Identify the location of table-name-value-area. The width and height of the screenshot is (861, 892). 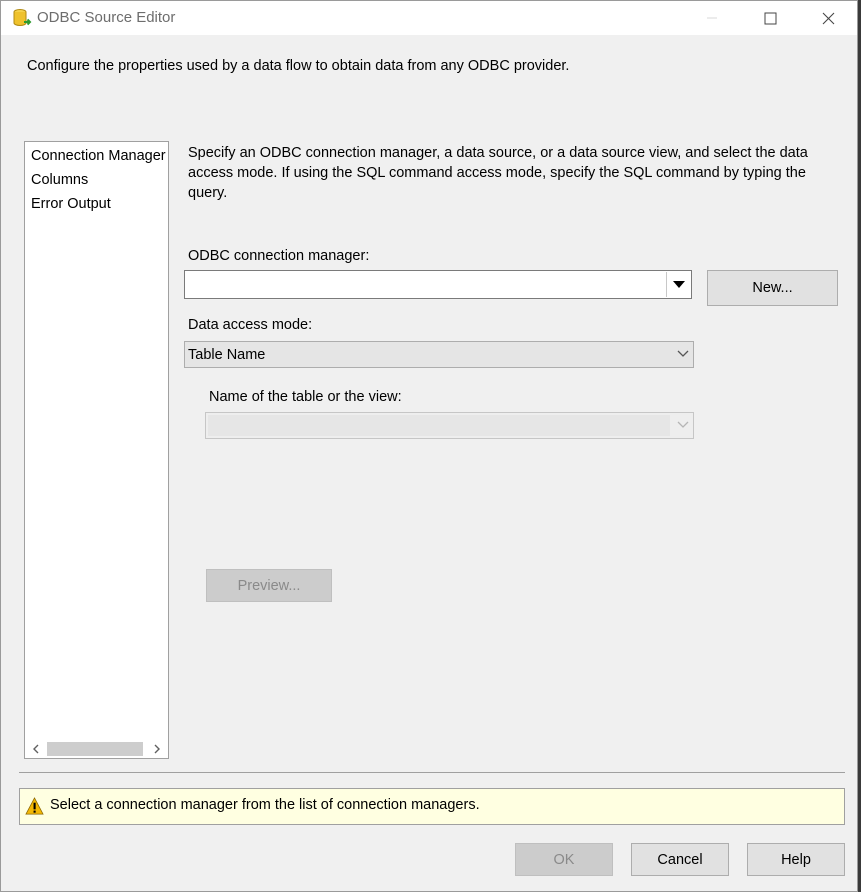
(439, 425).